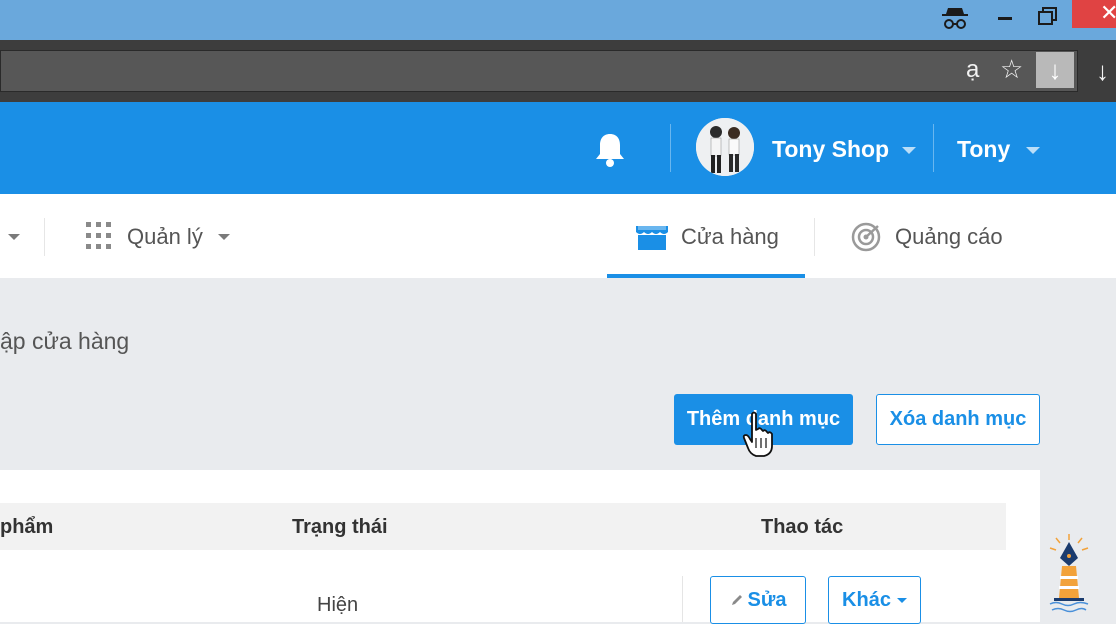  Describe the element at coordinates (736, 600) in the screenshot. I see `pencil-icon` at that location.